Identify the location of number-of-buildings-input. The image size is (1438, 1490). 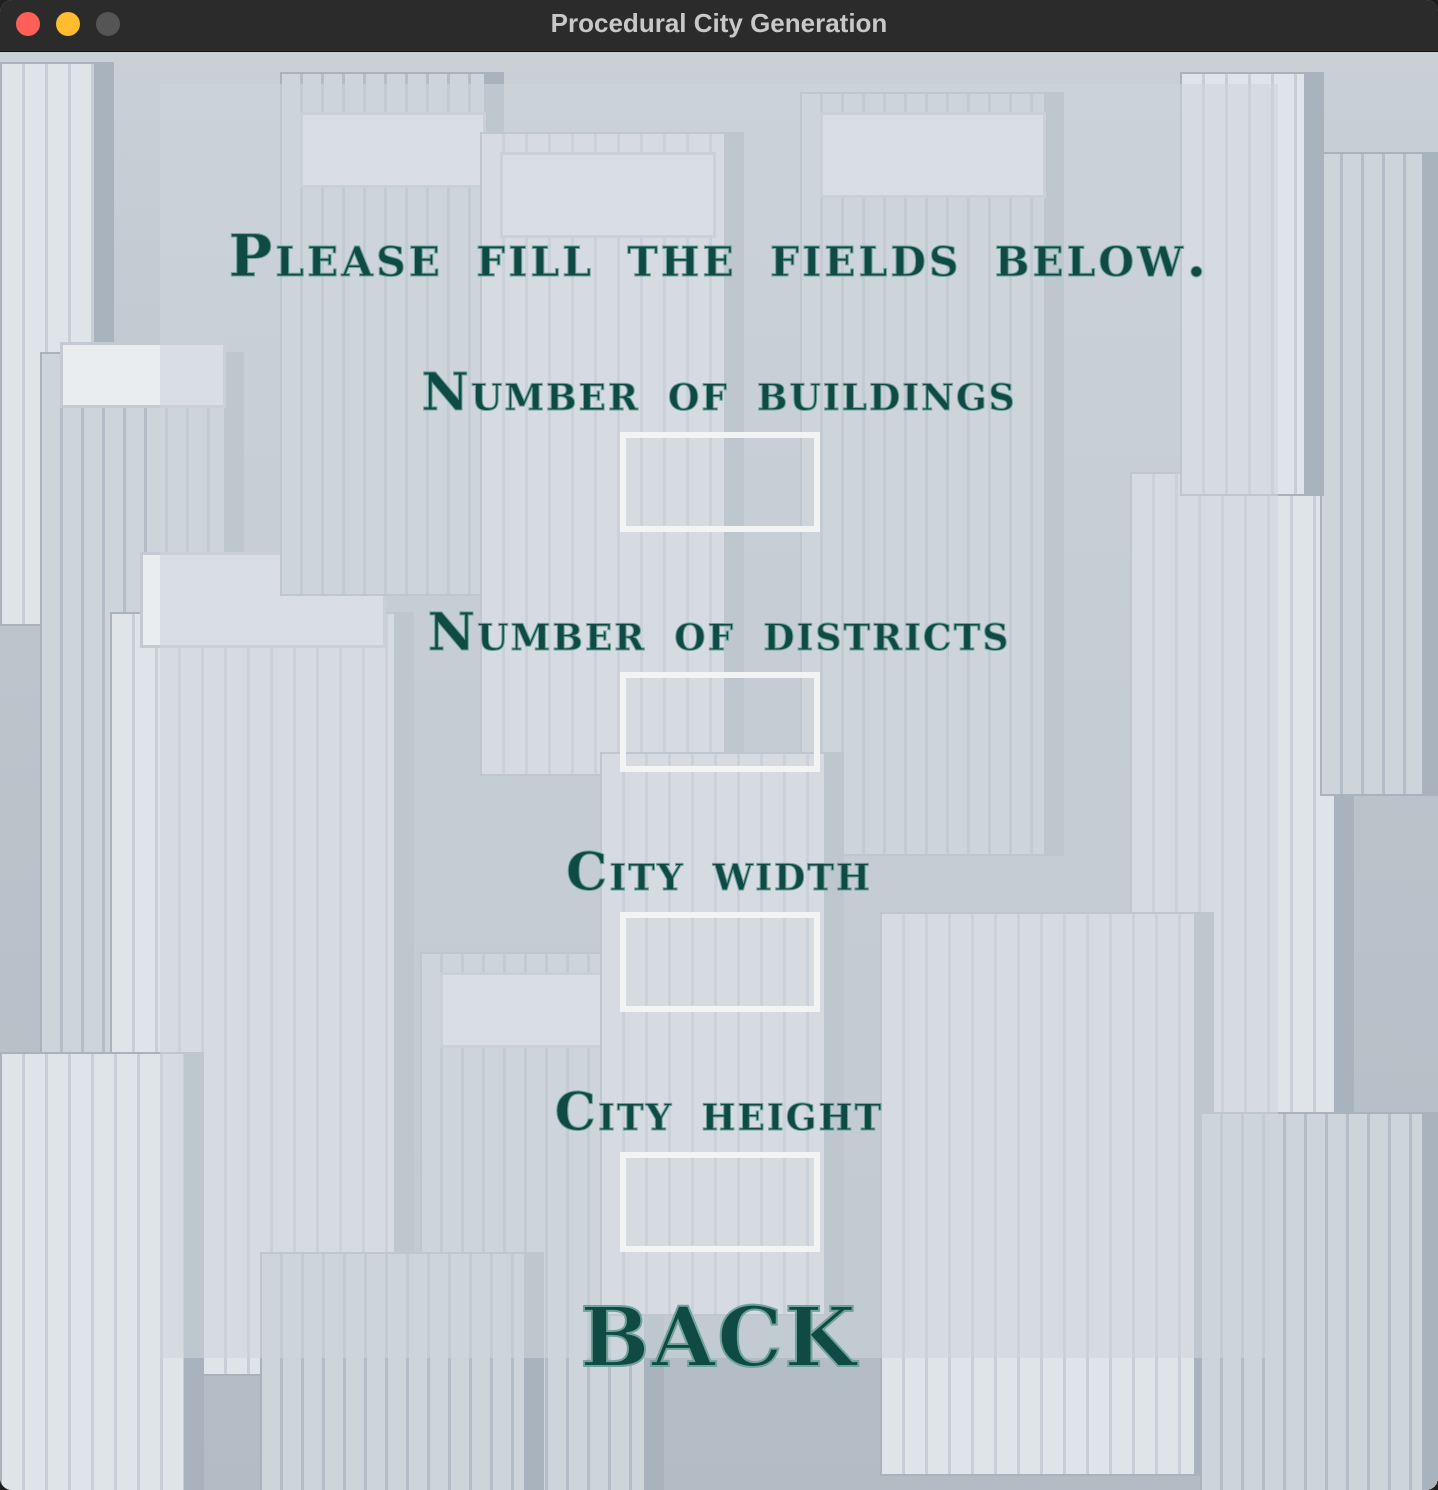
(720, 482).